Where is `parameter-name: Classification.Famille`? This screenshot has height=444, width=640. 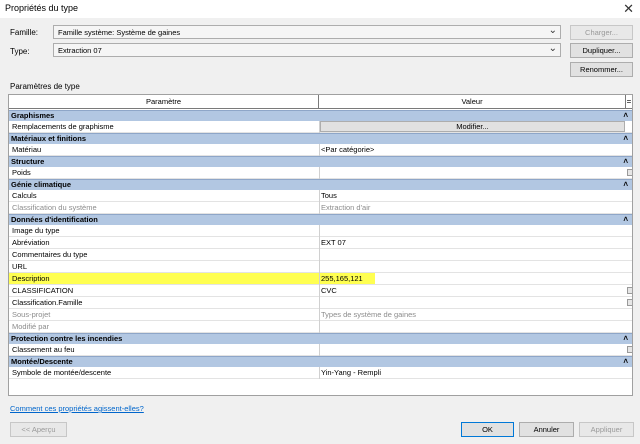
parameter-name: Classification.Famille is located at coordinates (47, 302).